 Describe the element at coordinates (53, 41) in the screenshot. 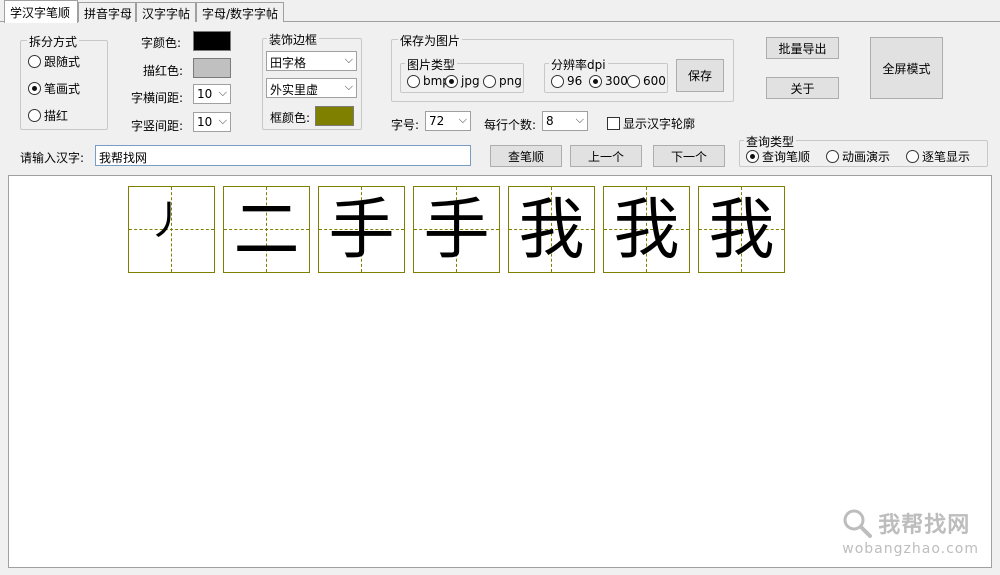

I see `split-mode-title: 拆分方式` at that location.